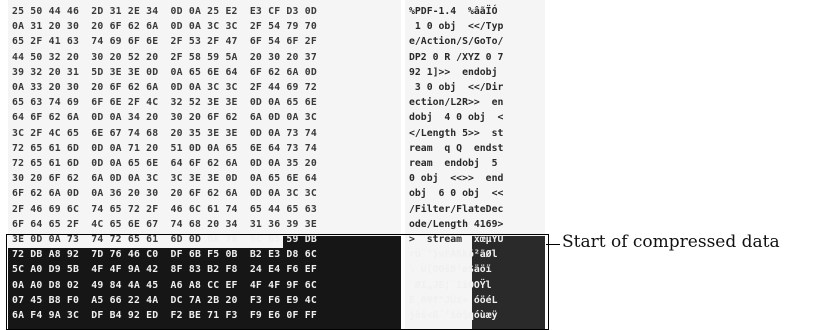 The width and height of the screenshot is (822, 330). What do you see at coordinates (438, 239) in the screenshot?
I see `ascii-row-plain-part: > stream` at bounding box center [438, 239].